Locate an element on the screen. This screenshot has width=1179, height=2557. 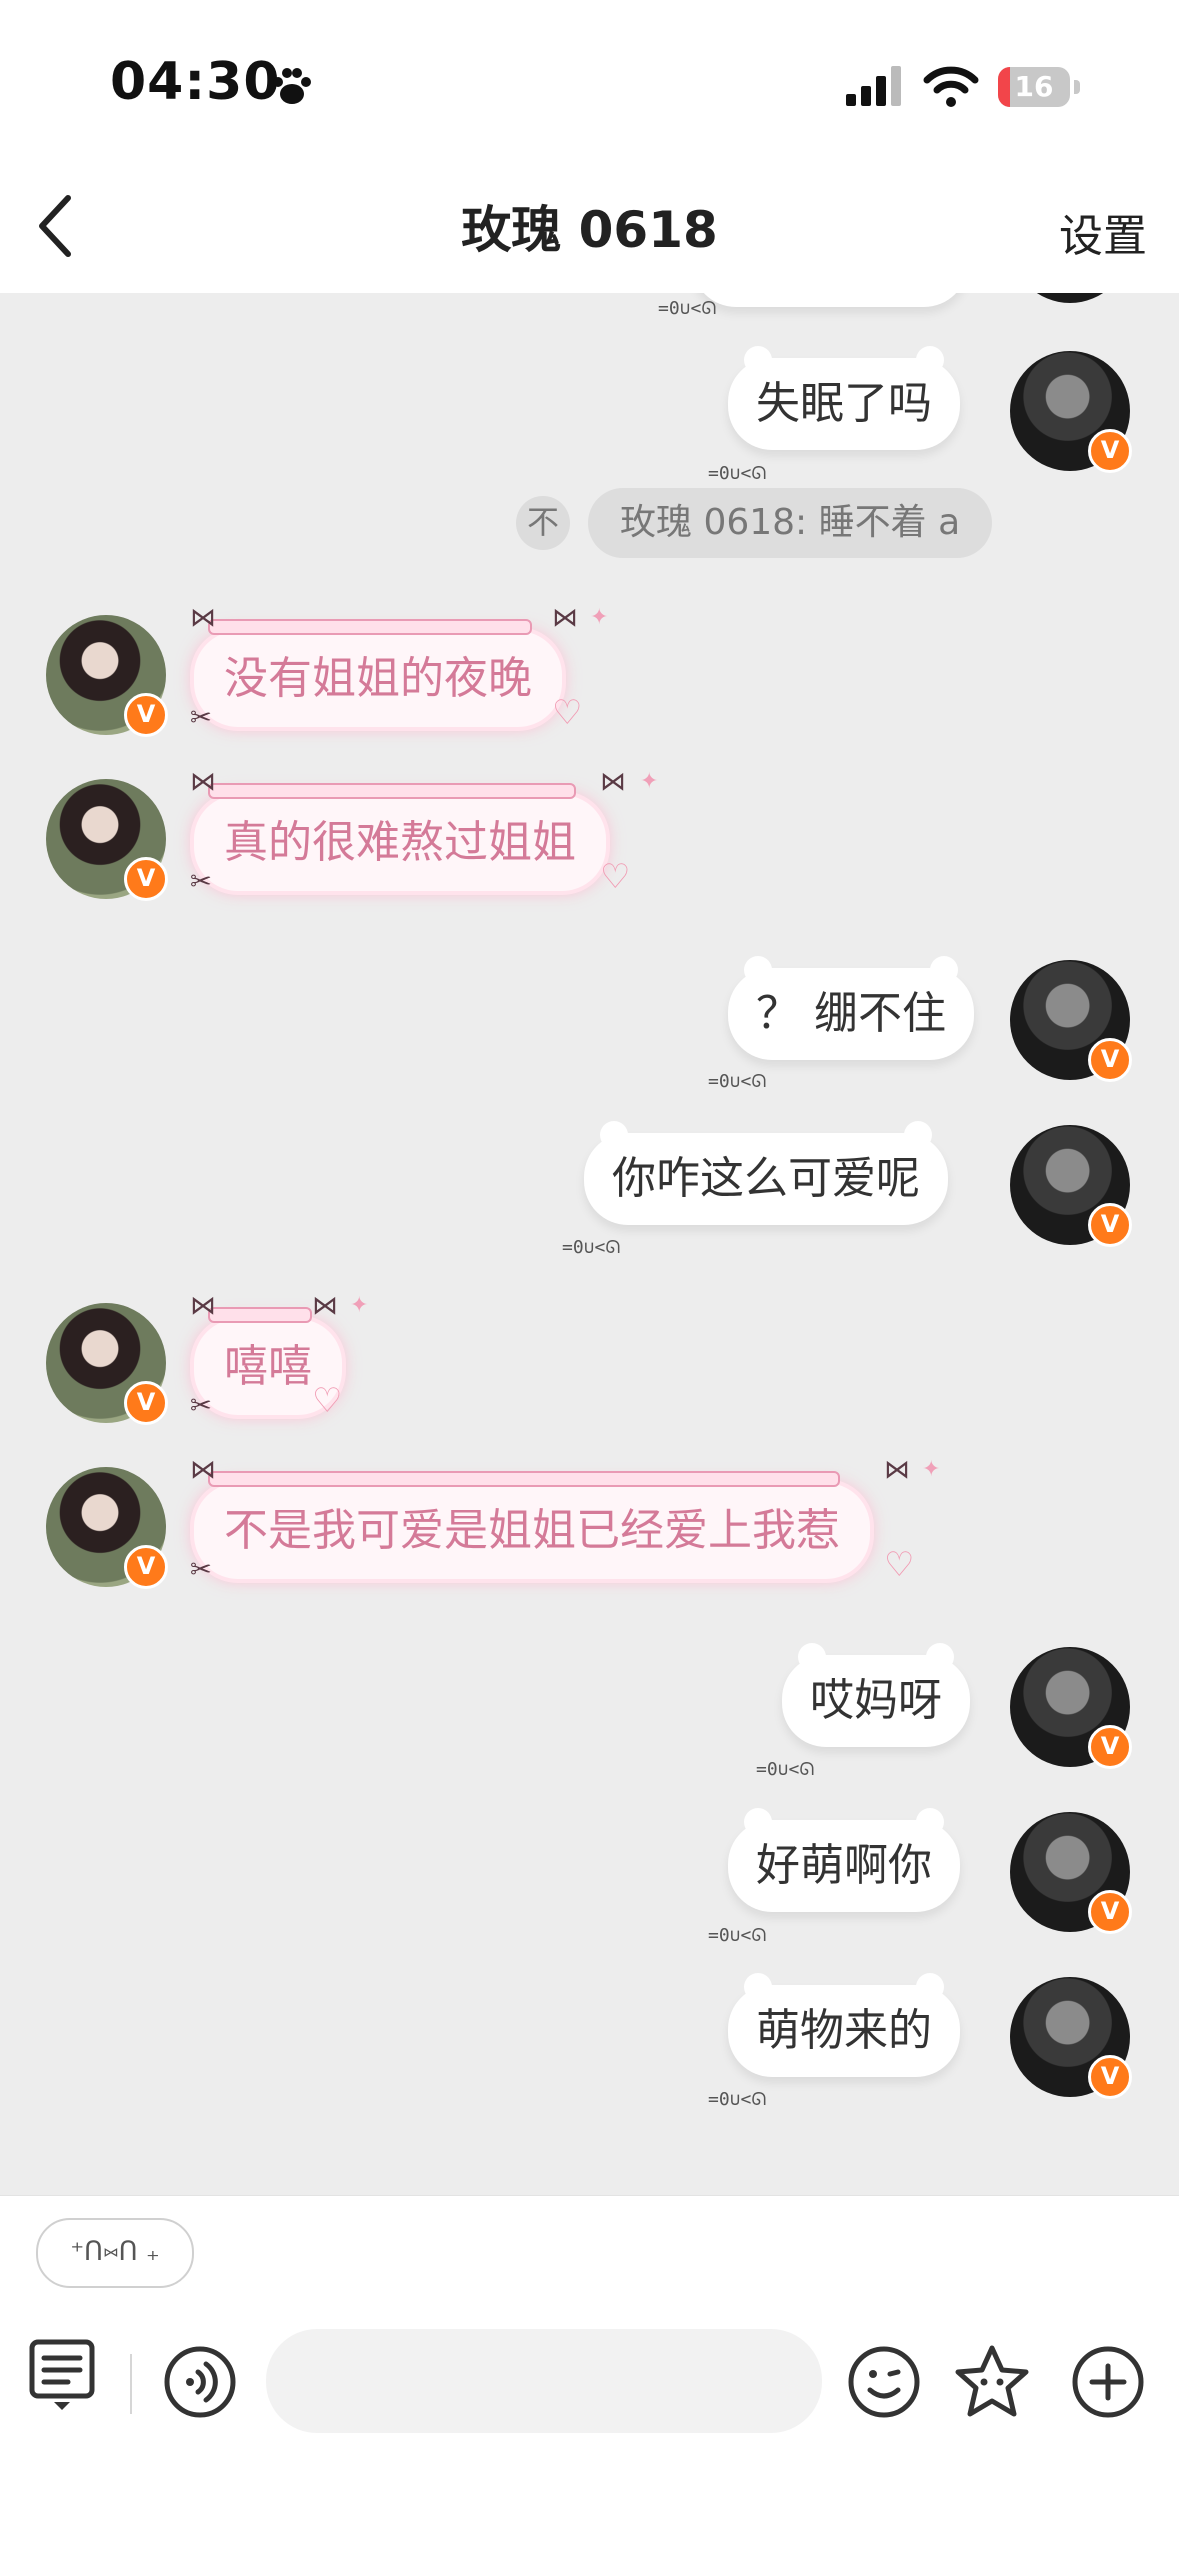
my-avatar is located at coordinates (1070, 298).